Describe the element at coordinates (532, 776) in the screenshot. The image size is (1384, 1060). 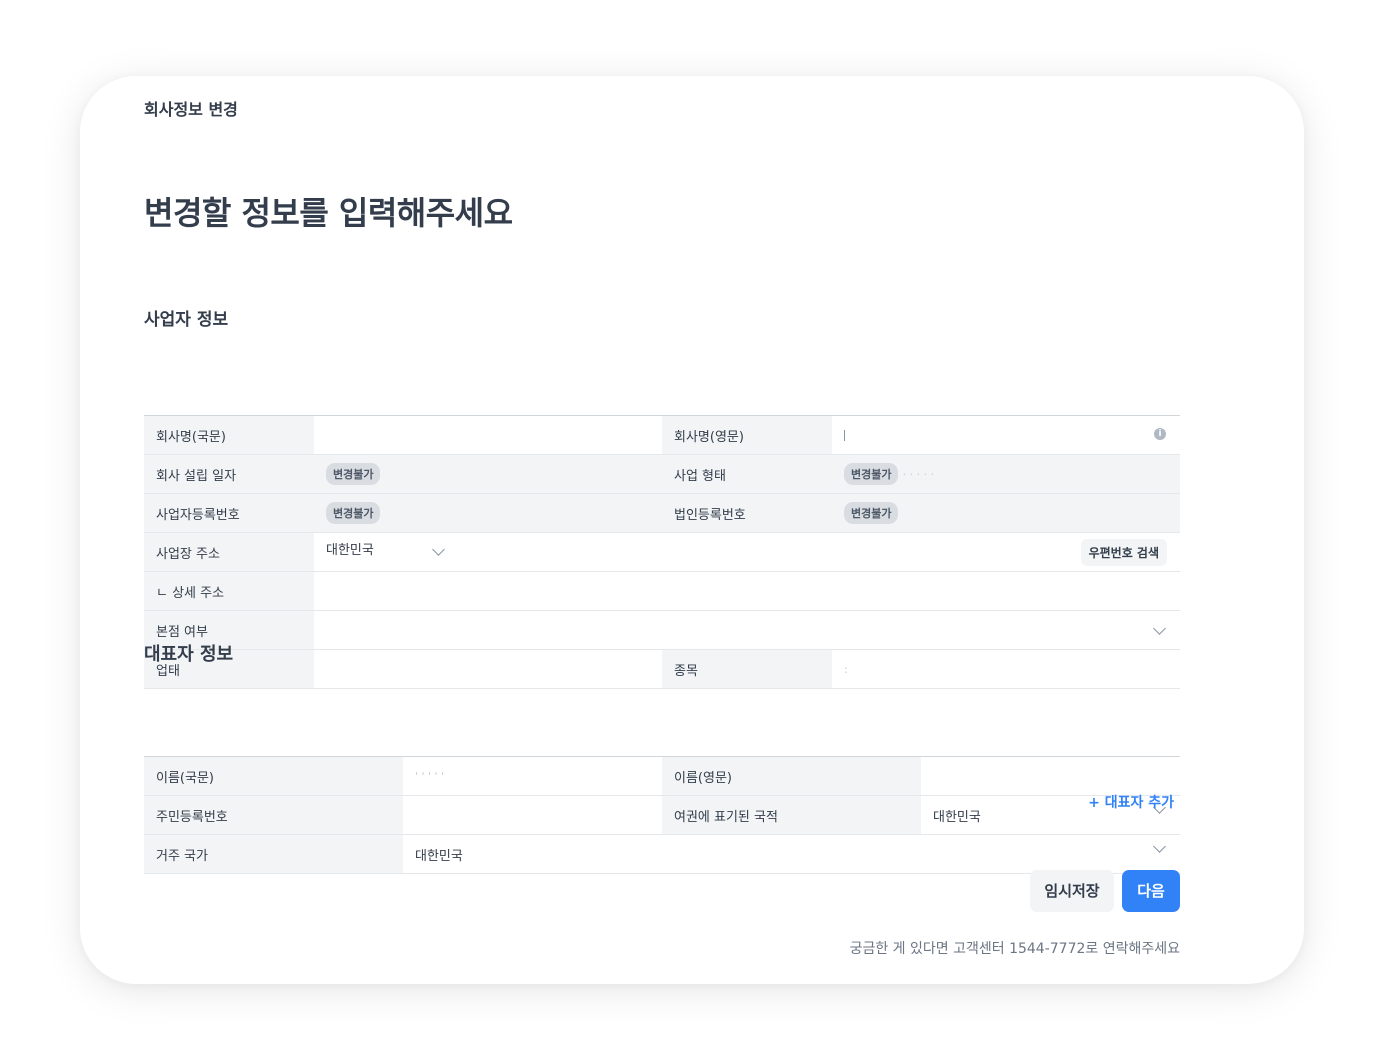
I see `name-kr-input: ' ' ' ' '` at that location.